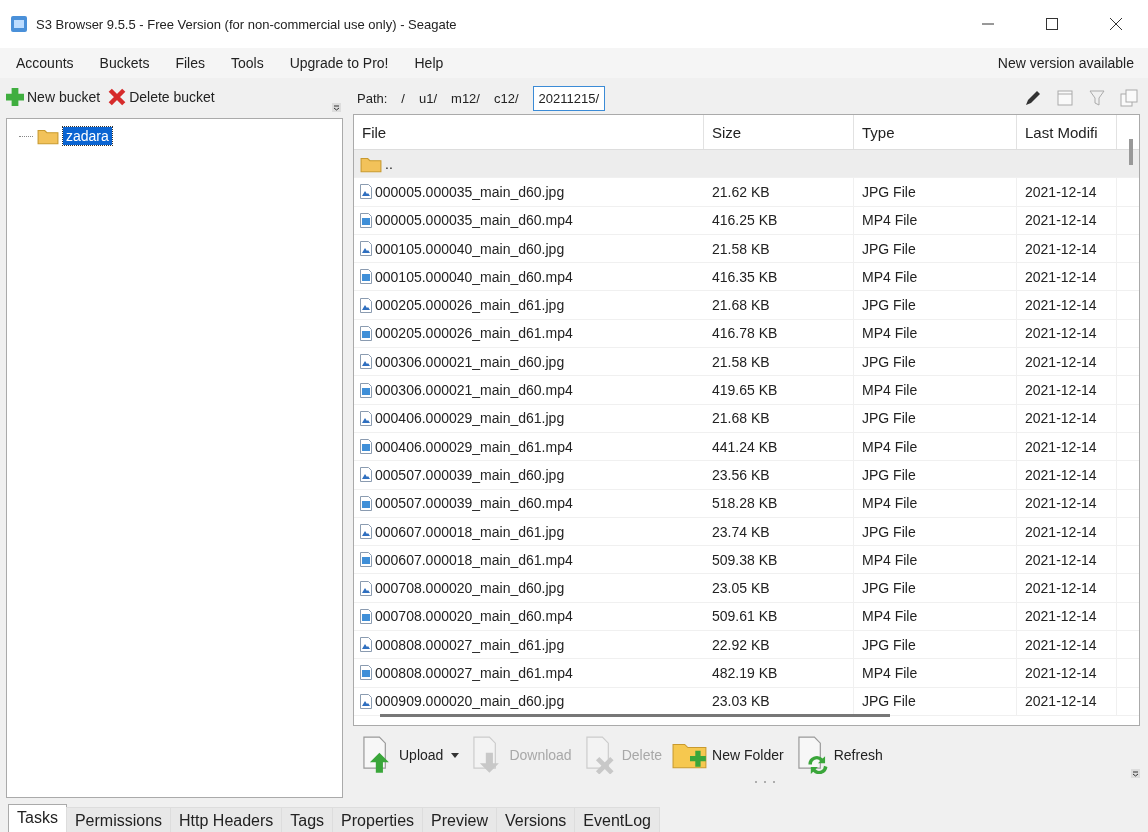 This screenshot has height=832, width=1148. I want to click on toolbar-button: Refresh, so click(838, 755).